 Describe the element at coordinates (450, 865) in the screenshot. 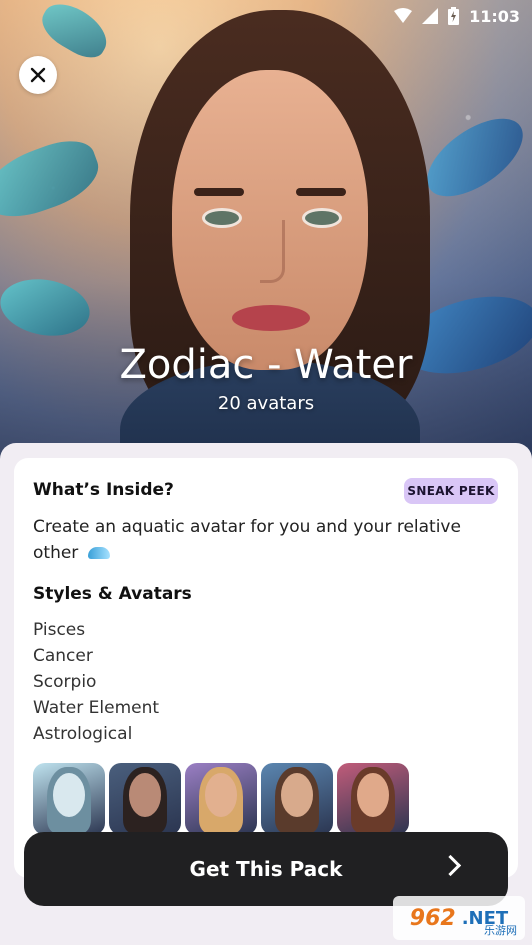

I see `chevron-right-icon` at that location.